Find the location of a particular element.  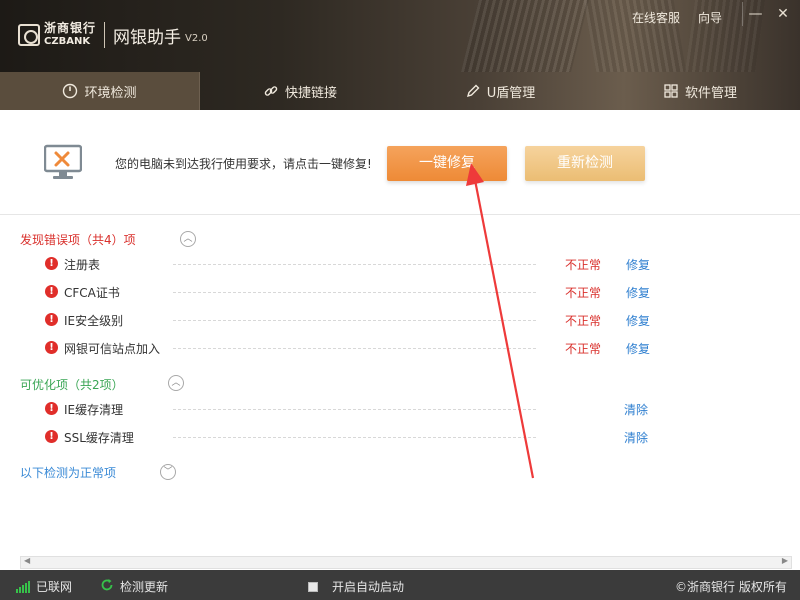

network-status: 已联网 is located at coordinates (44, 586).